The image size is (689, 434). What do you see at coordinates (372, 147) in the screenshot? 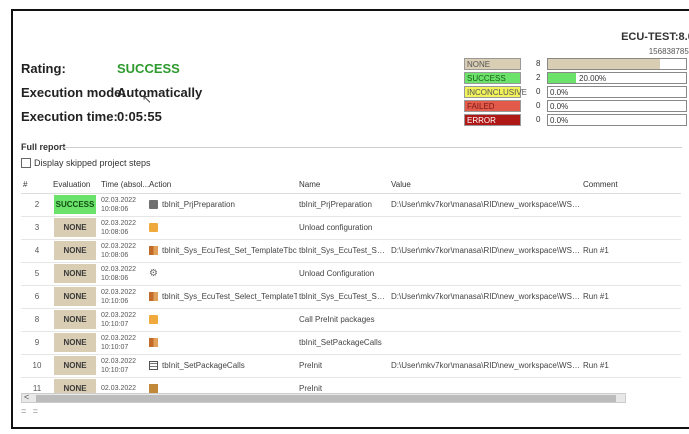
I see `section-divider` at bounding box center [372, 147].